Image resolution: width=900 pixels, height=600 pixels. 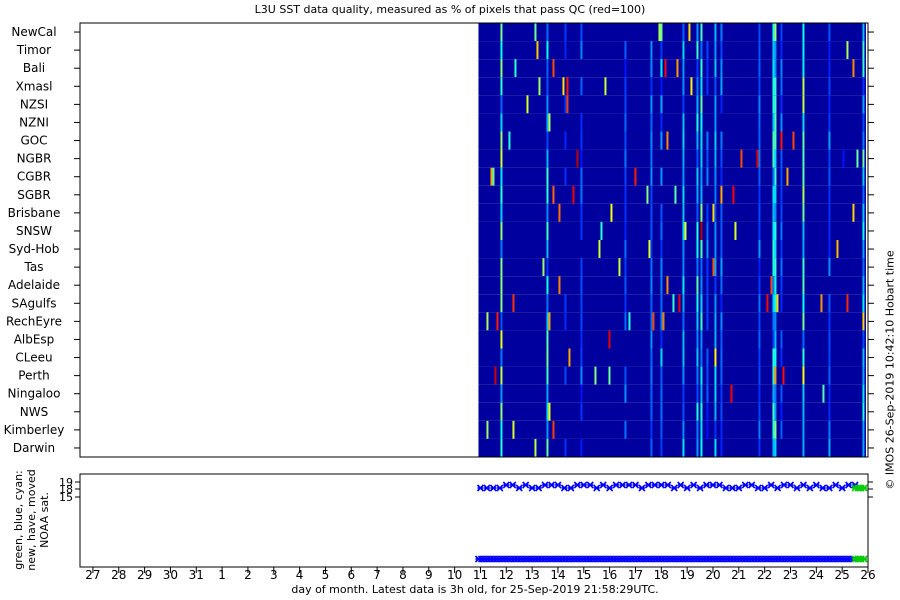 What do you see at coordinates (738, 575) in the screenshot?
I see `x-tick-label-21: 21` at bounding box center [738, 575].